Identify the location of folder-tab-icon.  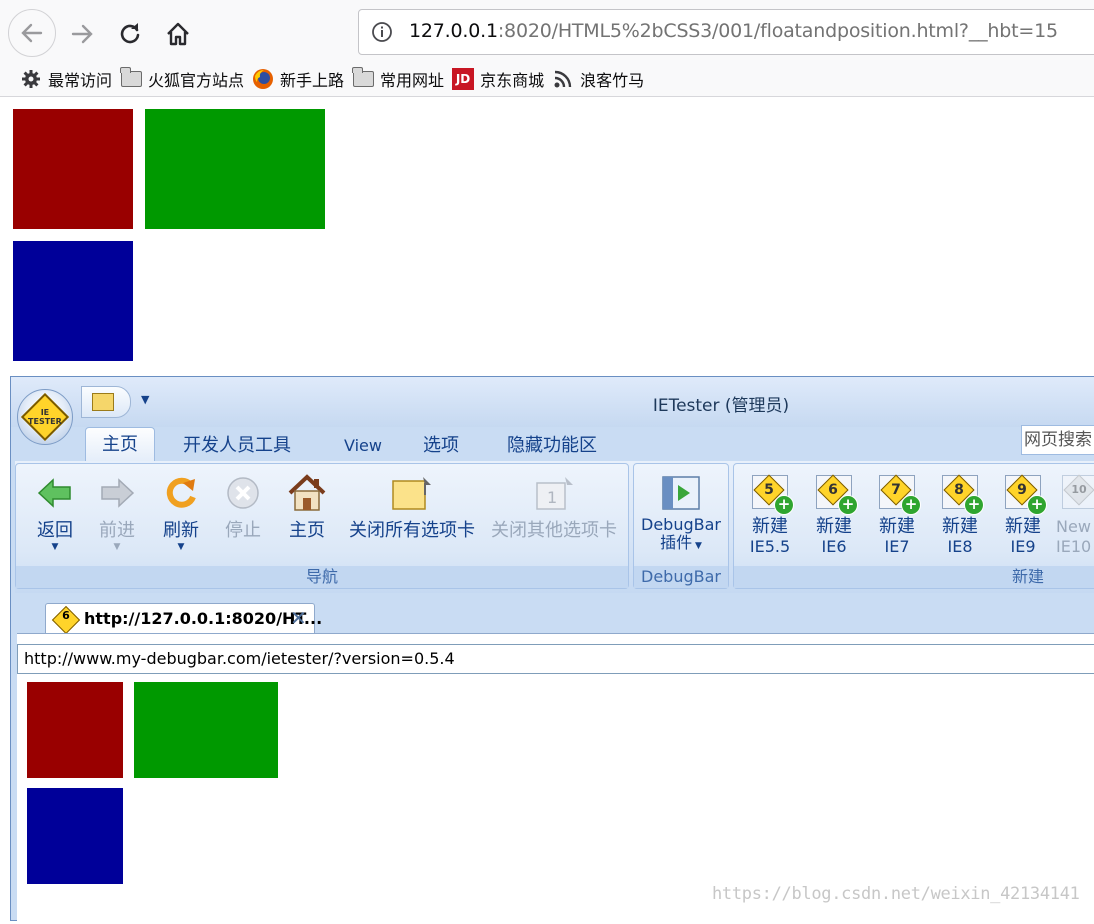
(411, 493).